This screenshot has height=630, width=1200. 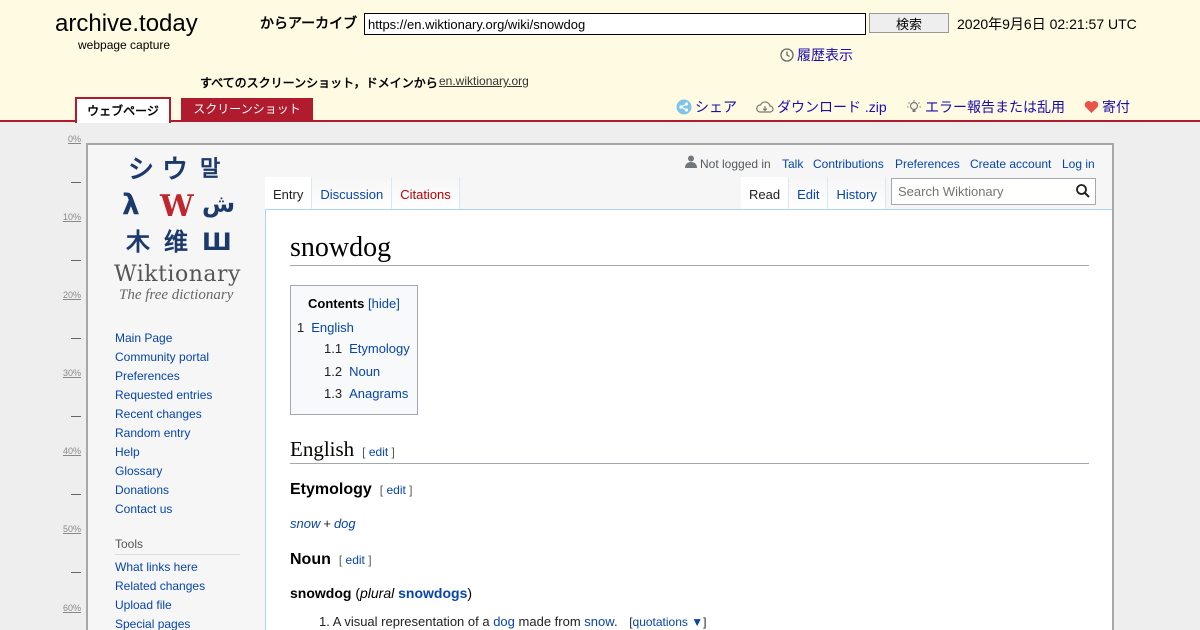 I want to click on wiktionary-tagline: The free dictionary, so click(x=176, y=295).